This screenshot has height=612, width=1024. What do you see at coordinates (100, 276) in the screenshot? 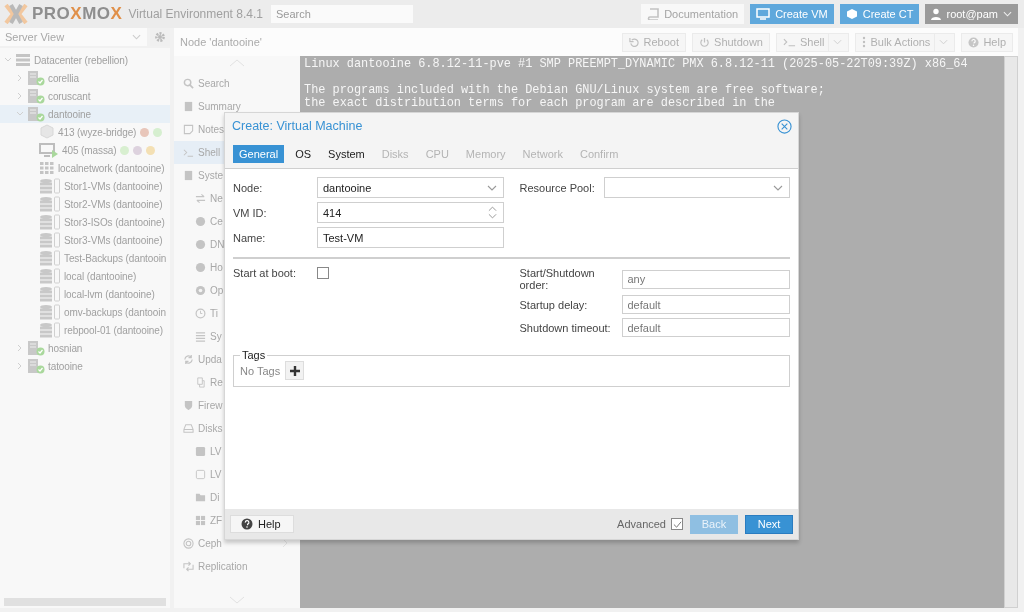
I see `tree-label: local (dantooine)` at bounding box center [100, 276].